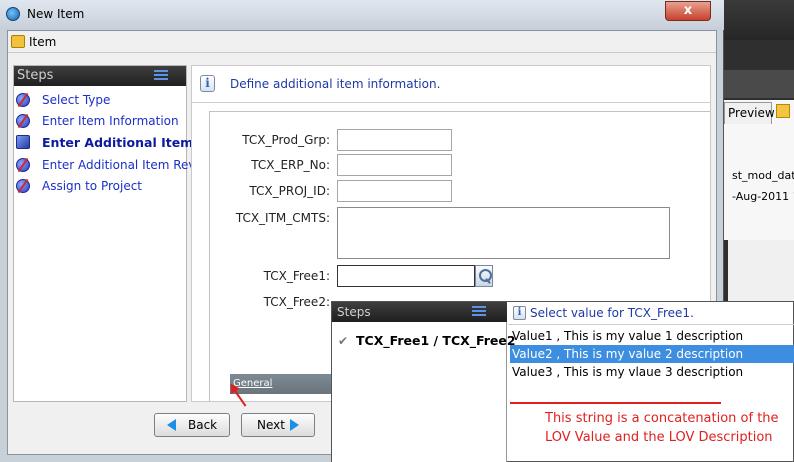 The image size is (794, 462). What do you see at coordinates (354, 312) in the screenshot?
I see `popup-steps-title: Steps` at bounding box center [354, 312].